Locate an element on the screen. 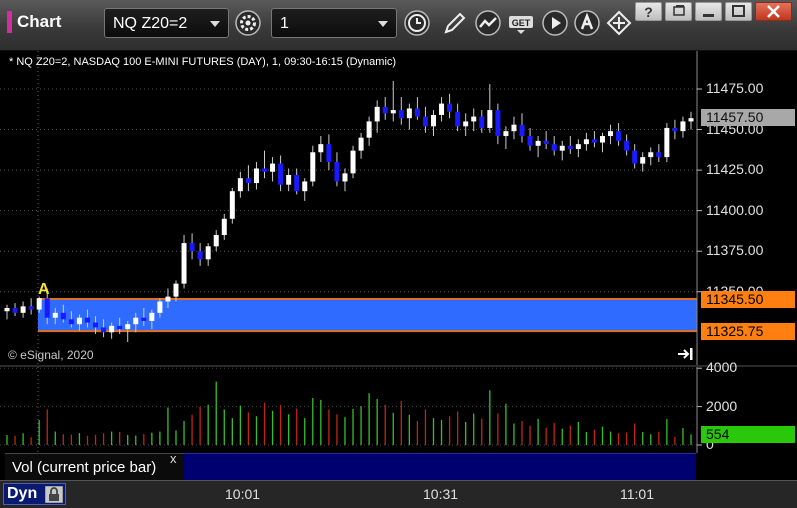 Image resolution: width=797 pixels, height=508 pixels. time-axis-bar: Dyn 10:01 10:31 11:01 is located at coordinates (398, 494).